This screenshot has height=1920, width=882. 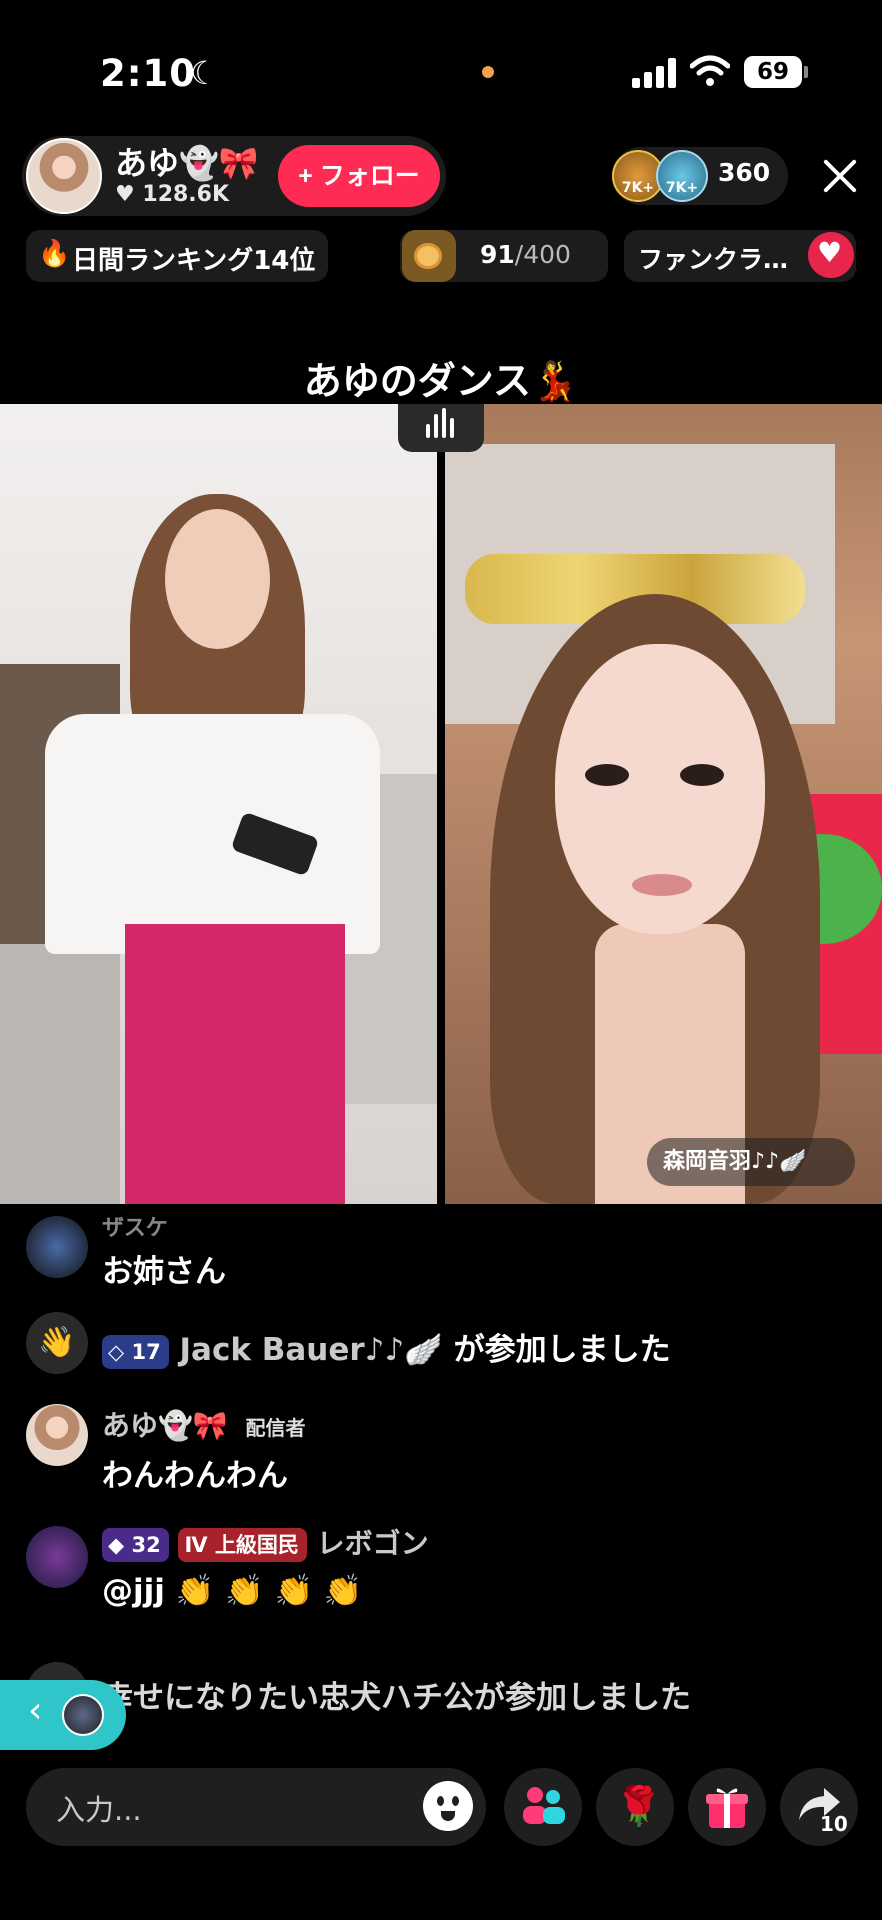 What do you see at coordinates (776, 72) in the screenshot?
I see `battery-indicator: 69` at bounding box center [776, 72].